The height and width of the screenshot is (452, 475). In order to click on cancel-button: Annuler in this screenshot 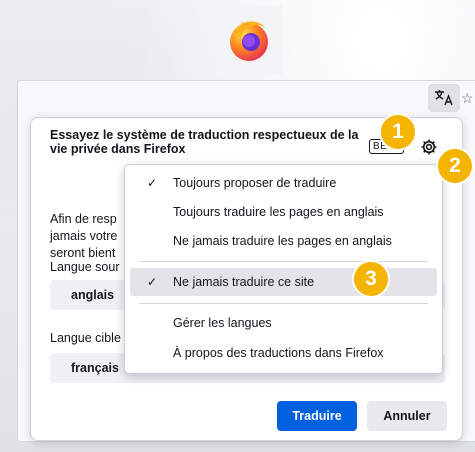, I will do `click(407, 416)`.